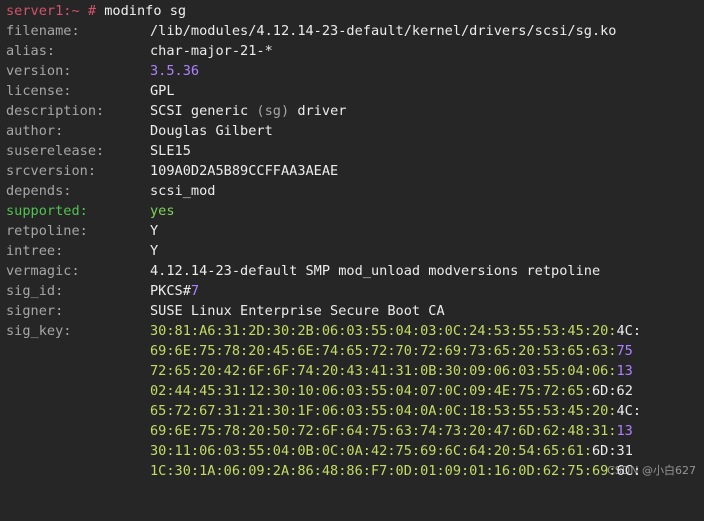  I want to click on field-key: alias:, so click(31, 51).